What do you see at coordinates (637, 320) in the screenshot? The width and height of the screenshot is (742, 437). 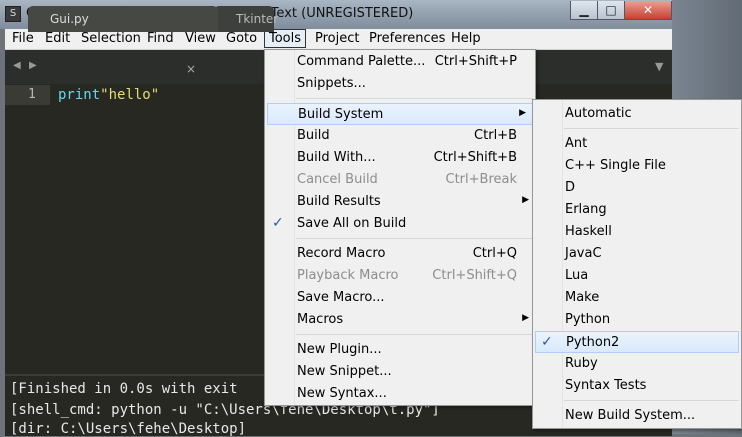 I see `menu-item-python: Python` at bounding box center [637, 320].